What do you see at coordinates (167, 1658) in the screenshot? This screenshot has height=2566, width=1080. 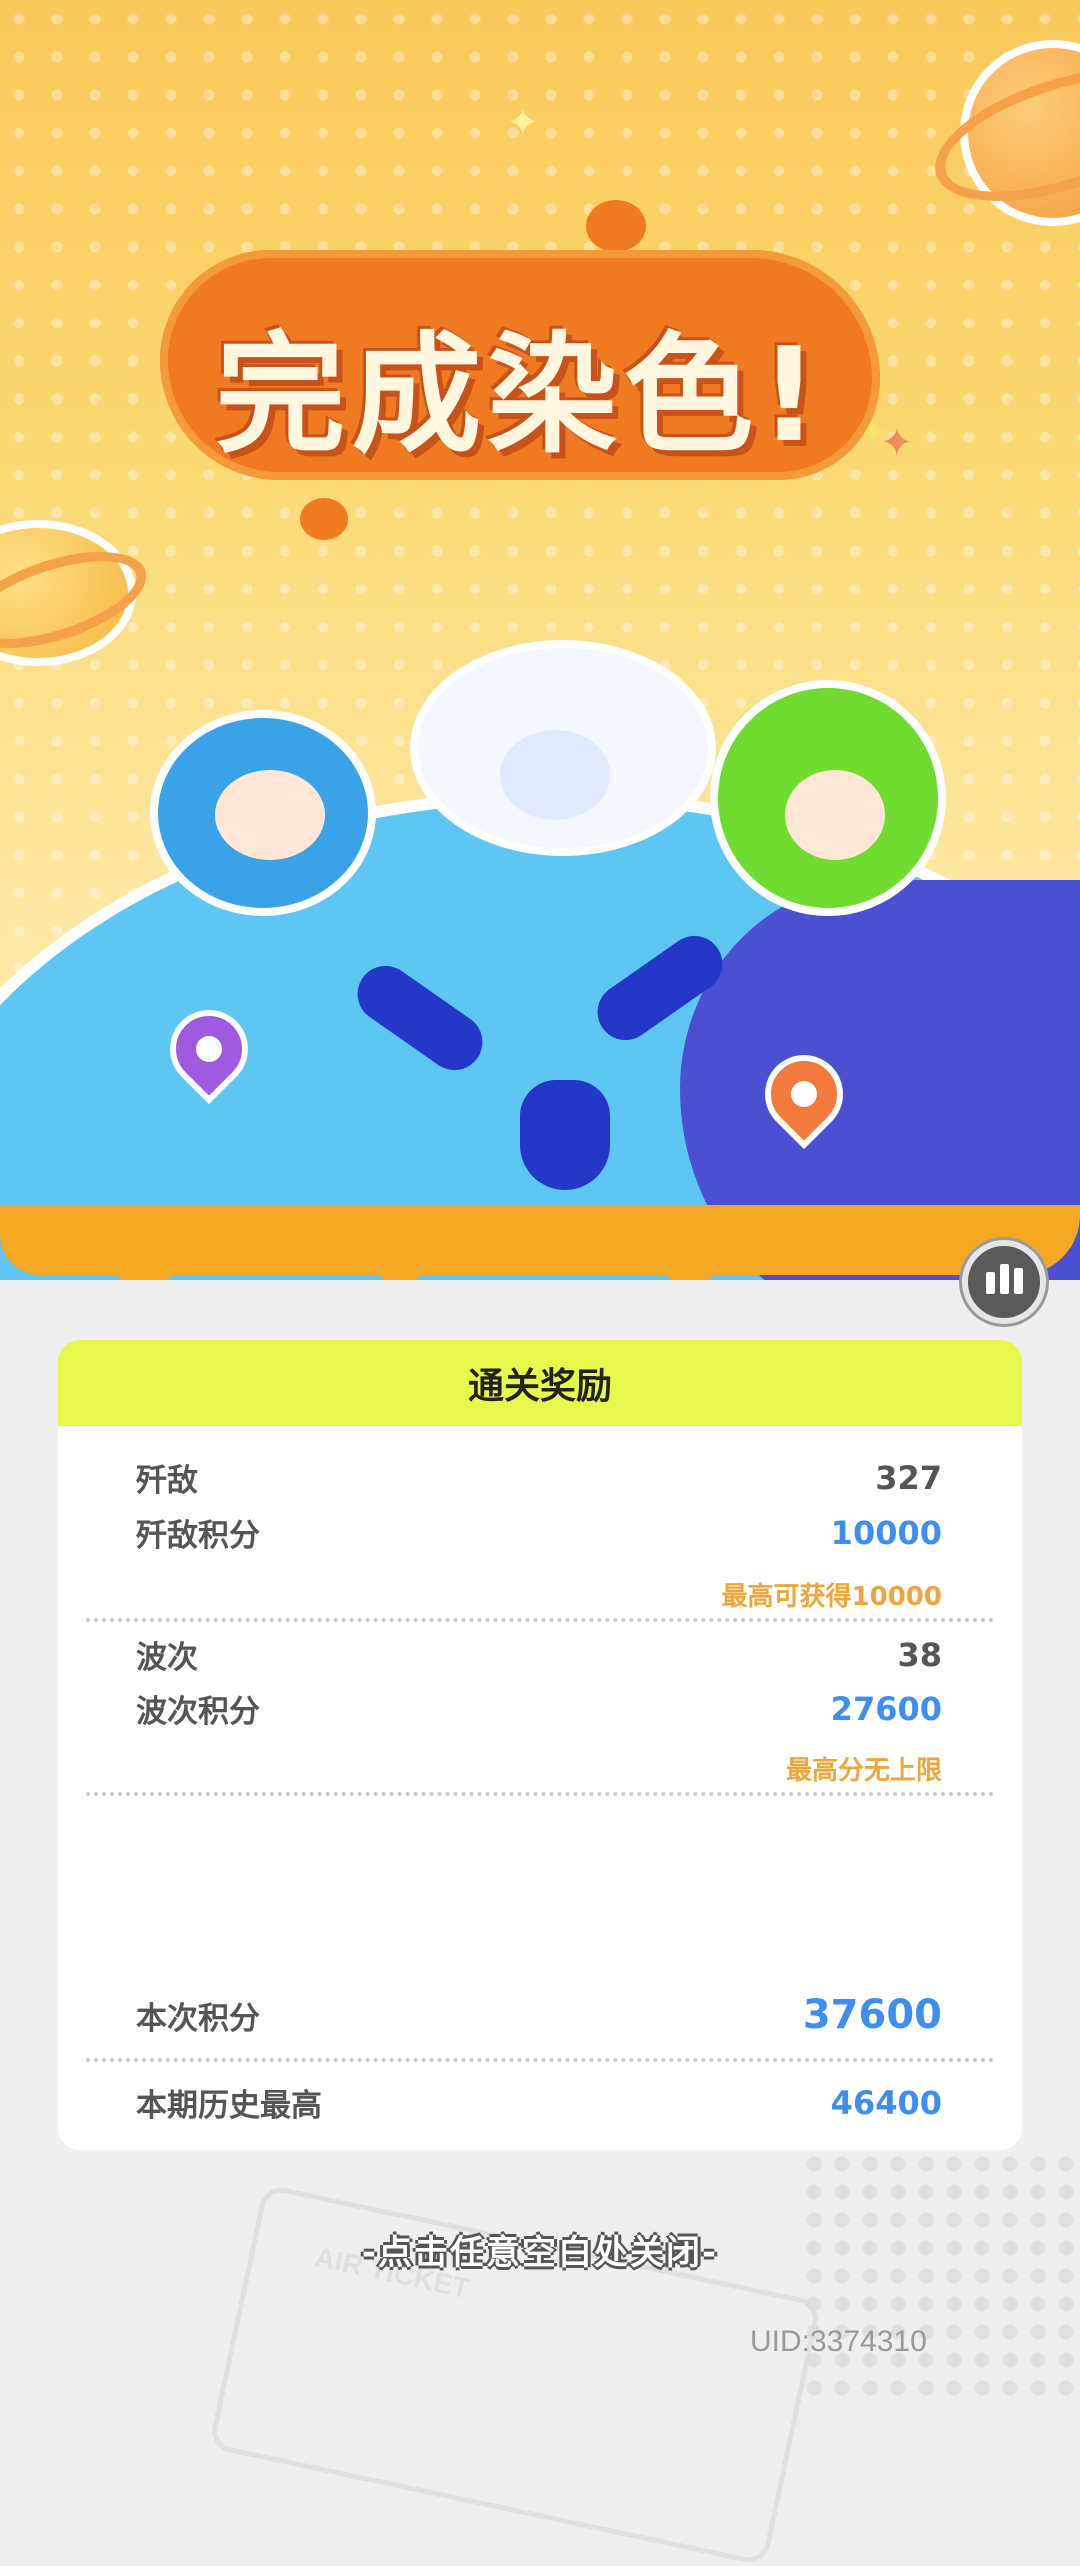 I see `waves-label: 波次` at bounding box center [167, 1658].